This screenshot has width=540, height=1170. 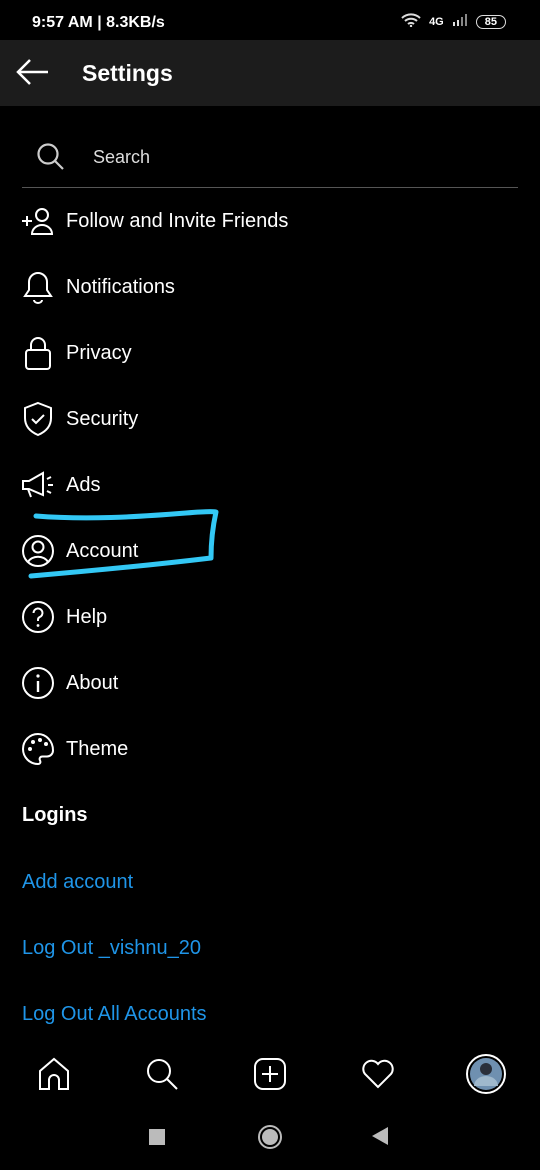 I want to click on add-account-link: Add account, so click(x=77, y=882).